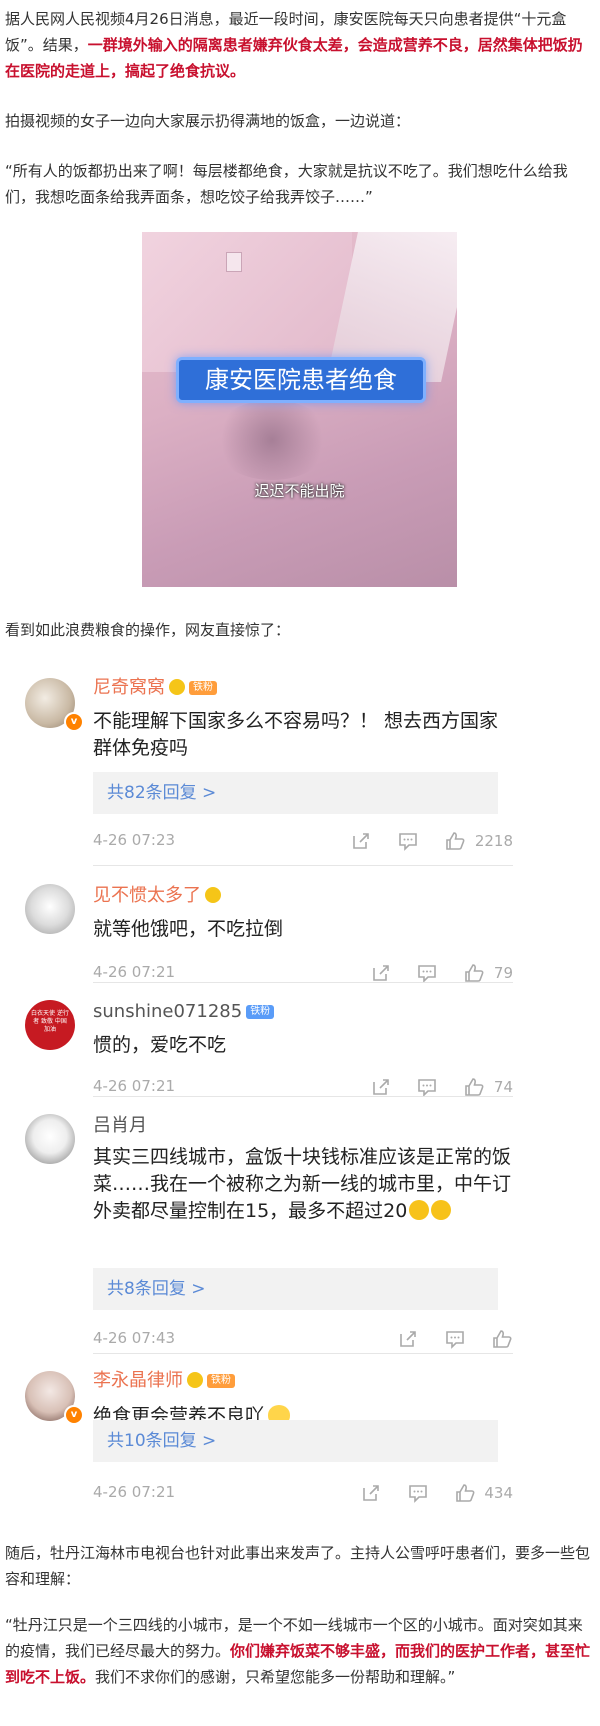  I want to click on like-count: 434, so click(498, 1492).